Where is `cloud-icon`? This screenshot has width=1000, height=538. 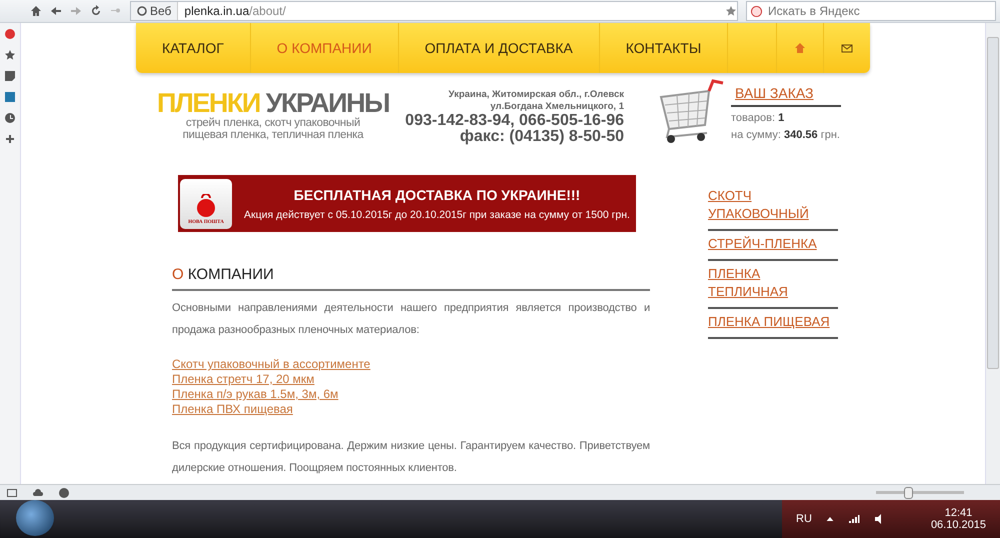 cloud-icon is located at coordinates (38, 492).